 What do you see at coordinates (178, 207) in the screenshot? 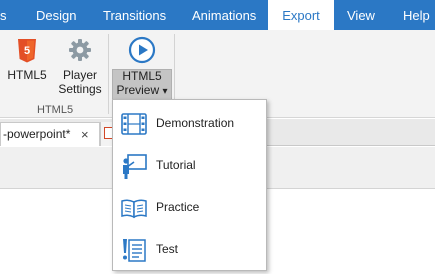
I see `menu-item-label: Practice` at bounding box center [178, 207].